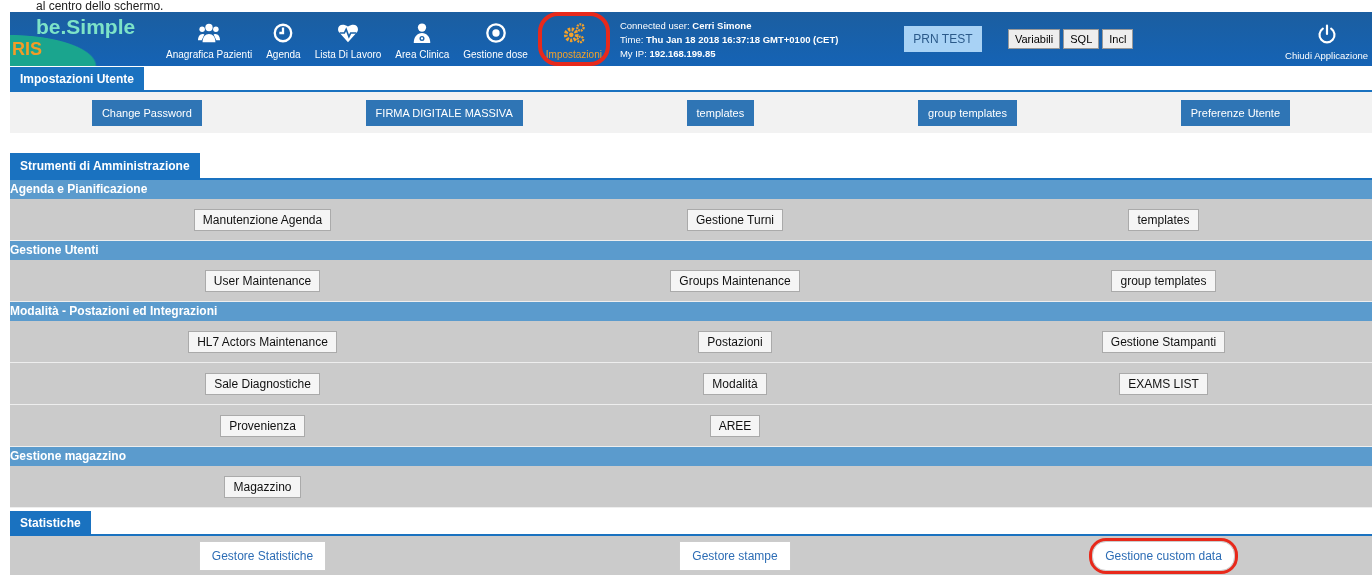 Image resolution: width=1372 pixels, height=577 pixels. I want to click on section-header: Gestione magazzino, so click(691, 456).